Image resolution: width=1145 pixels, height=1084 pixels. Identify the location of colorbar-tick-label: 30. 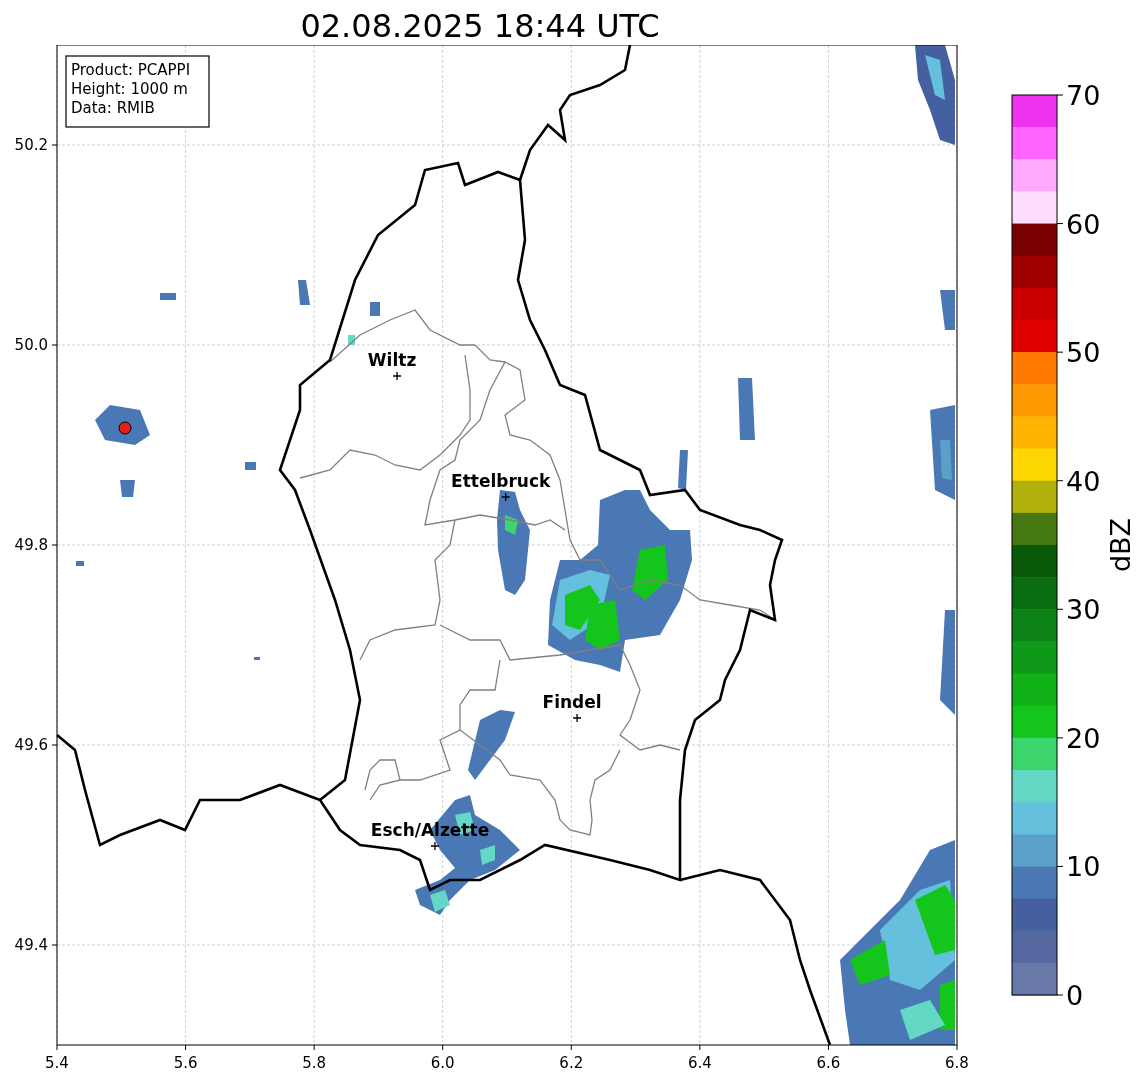
(1083, 610).